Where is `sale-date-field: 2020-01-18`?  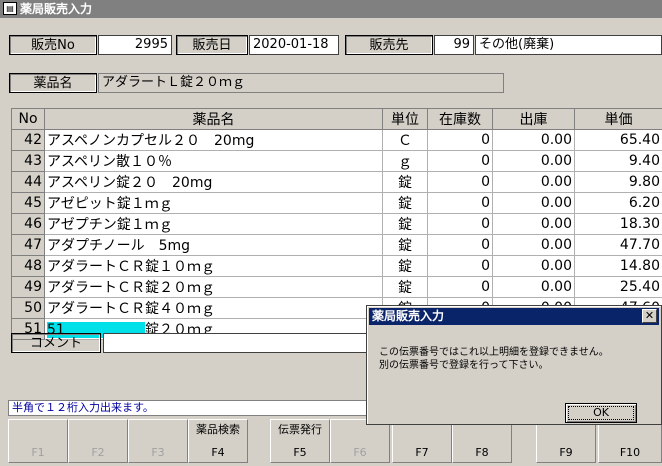
sale-date-field: 2020-01-18 is located at coordinates (294, 45).